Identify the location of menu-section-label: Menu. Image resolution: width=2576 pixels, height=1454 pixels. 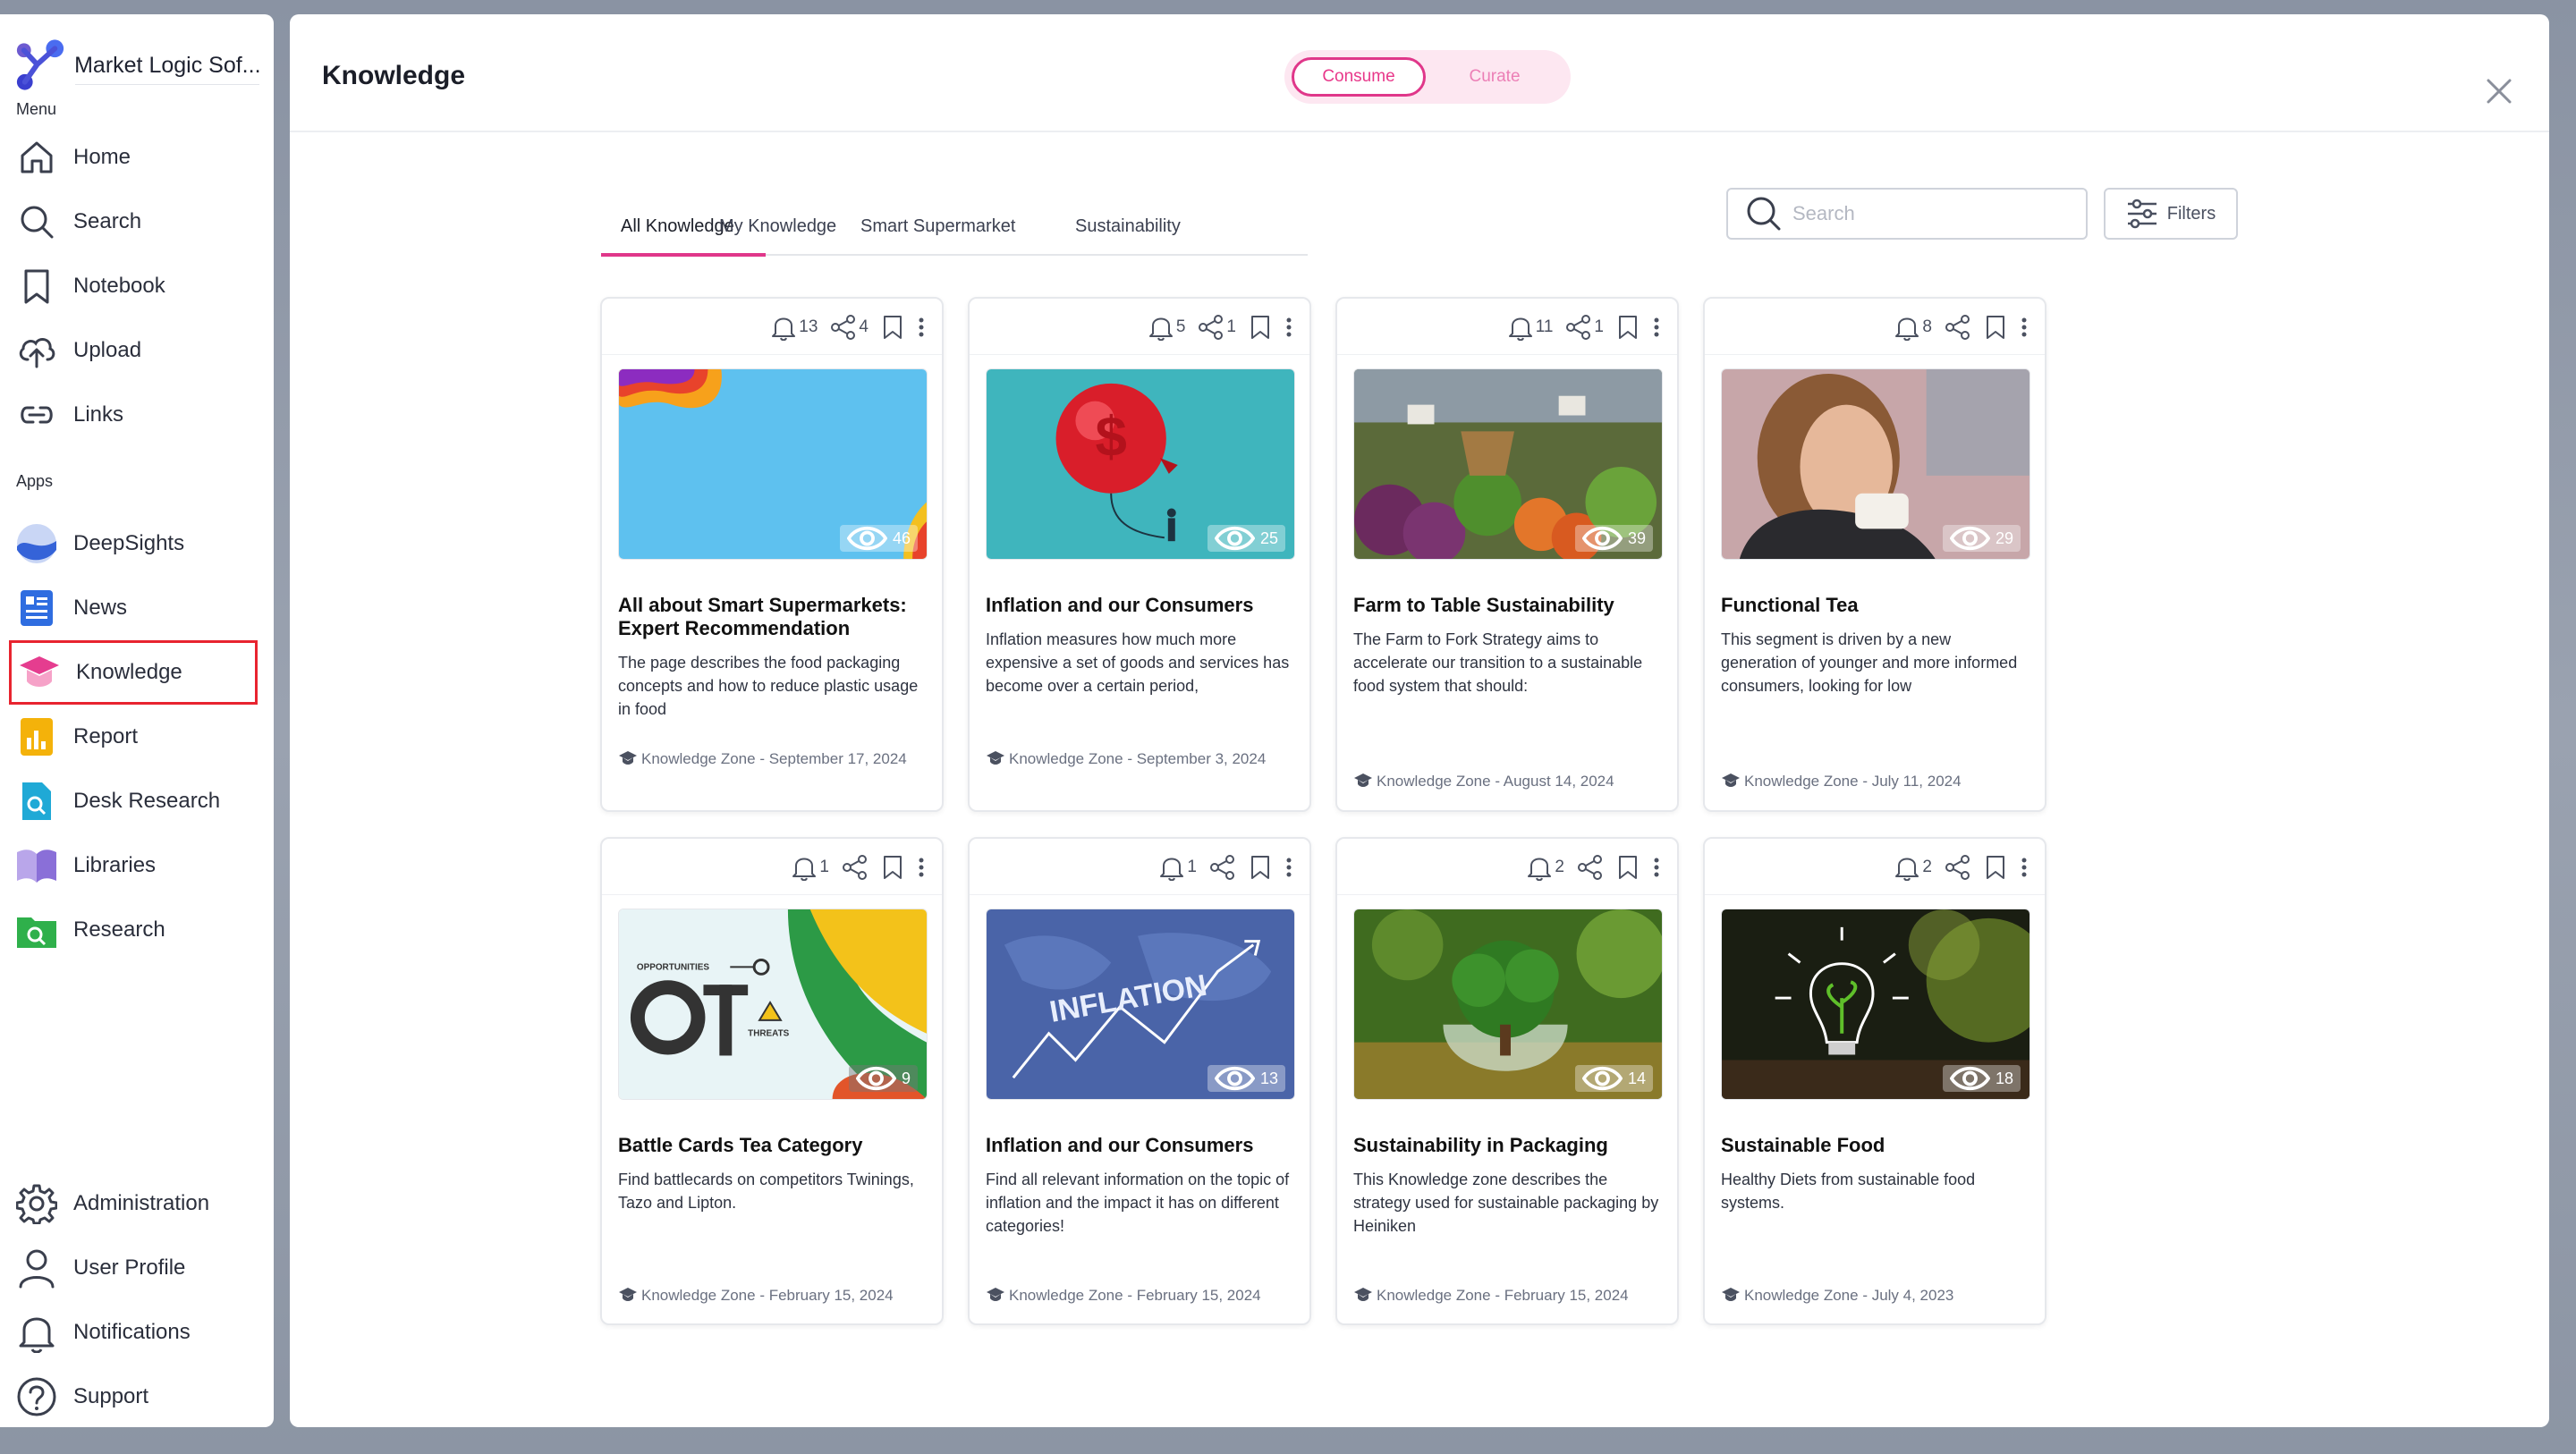
(36, 109).